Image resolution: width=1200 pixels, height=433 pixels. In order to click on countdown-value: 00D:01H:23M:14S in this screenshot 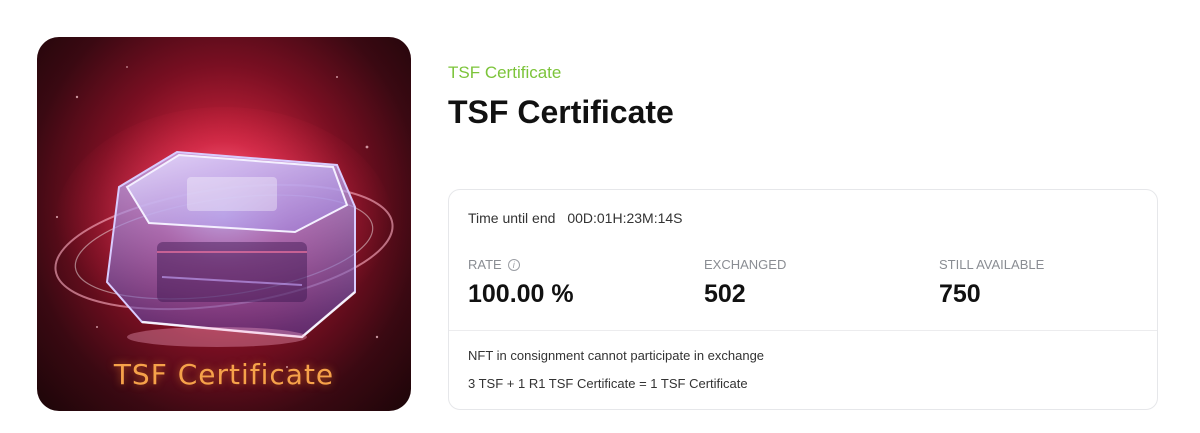, I will do `click(625, 218)`.